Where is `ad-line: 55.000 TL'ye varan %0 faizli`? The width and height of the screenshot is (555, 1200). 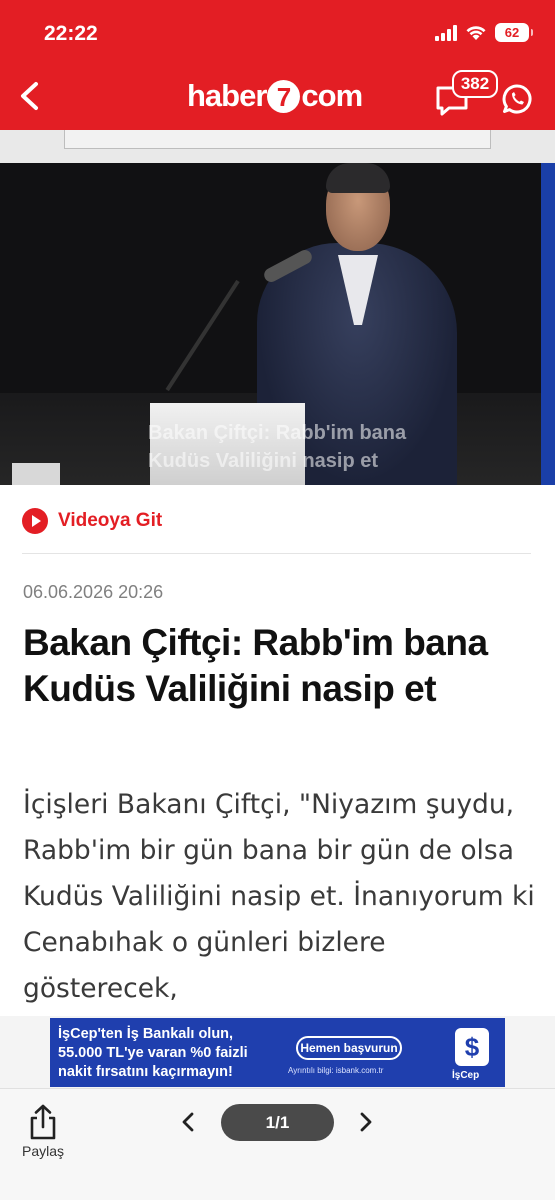
ad-line: 55.000 TL'ye varan %0 faizli is located at coordinates (153, 1053).